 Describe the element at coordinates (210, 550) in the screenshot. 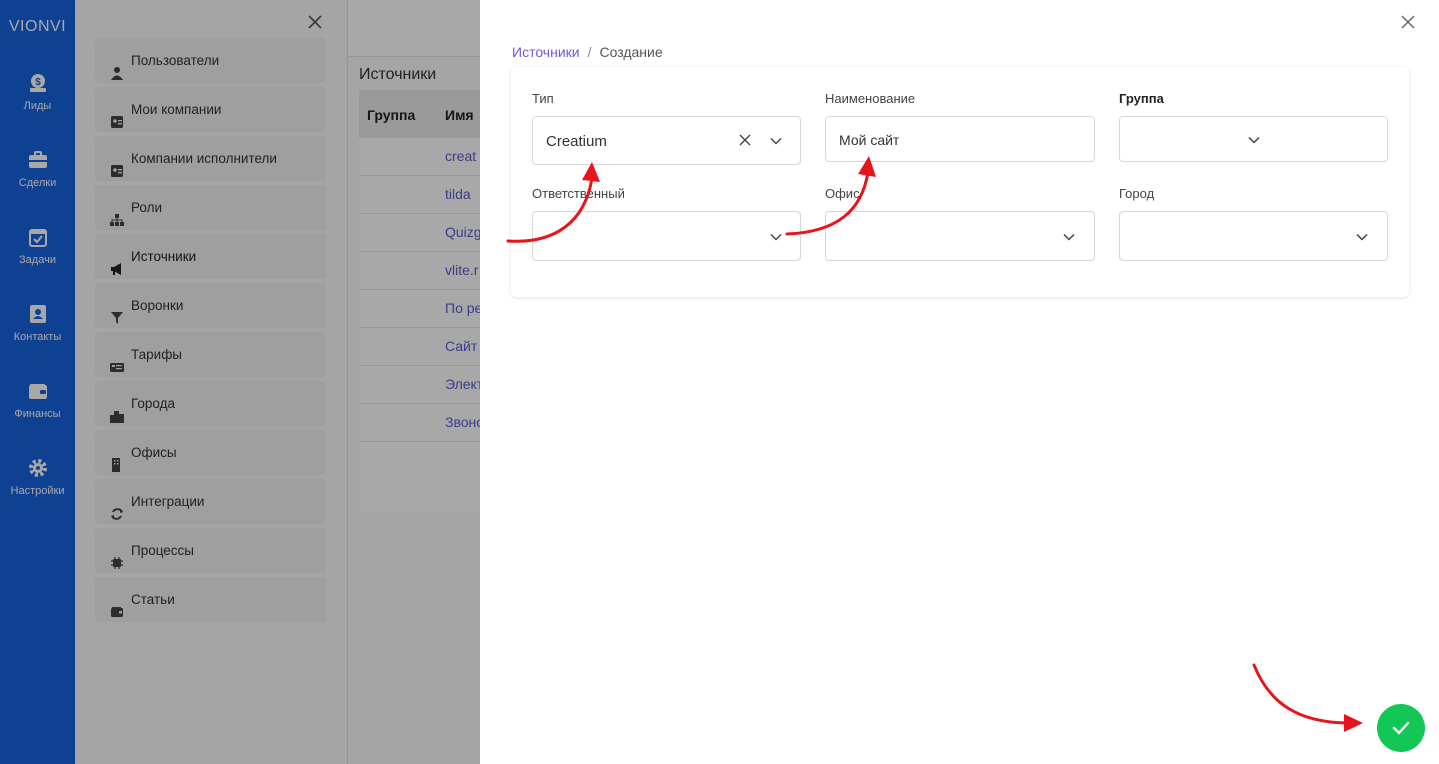

I see `settings-item-processes: Процессы` at that location.